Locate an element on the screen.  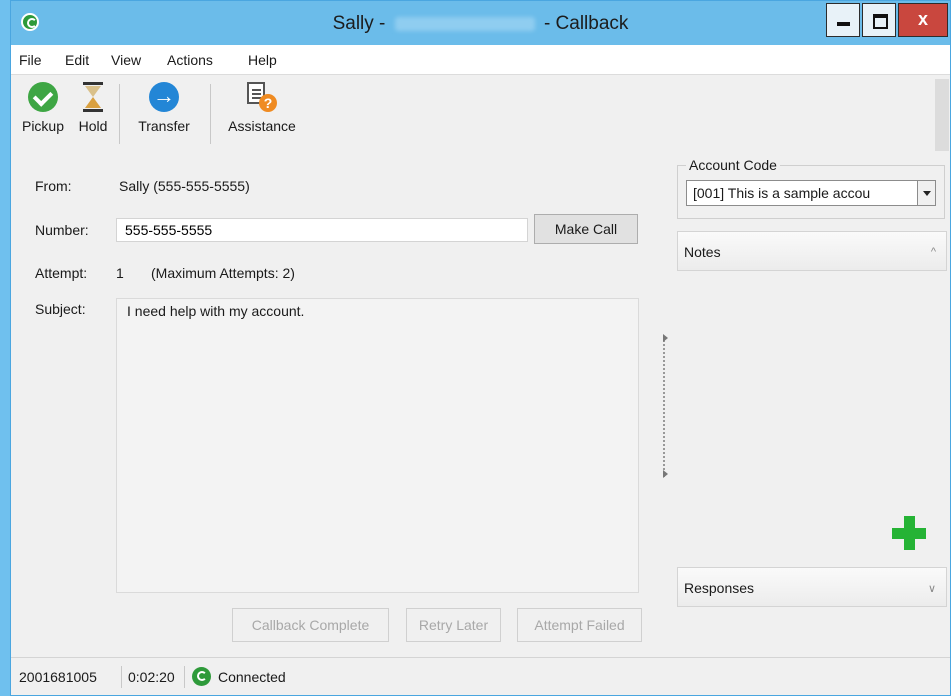
maximize-button is located at coordinates (879, 20).